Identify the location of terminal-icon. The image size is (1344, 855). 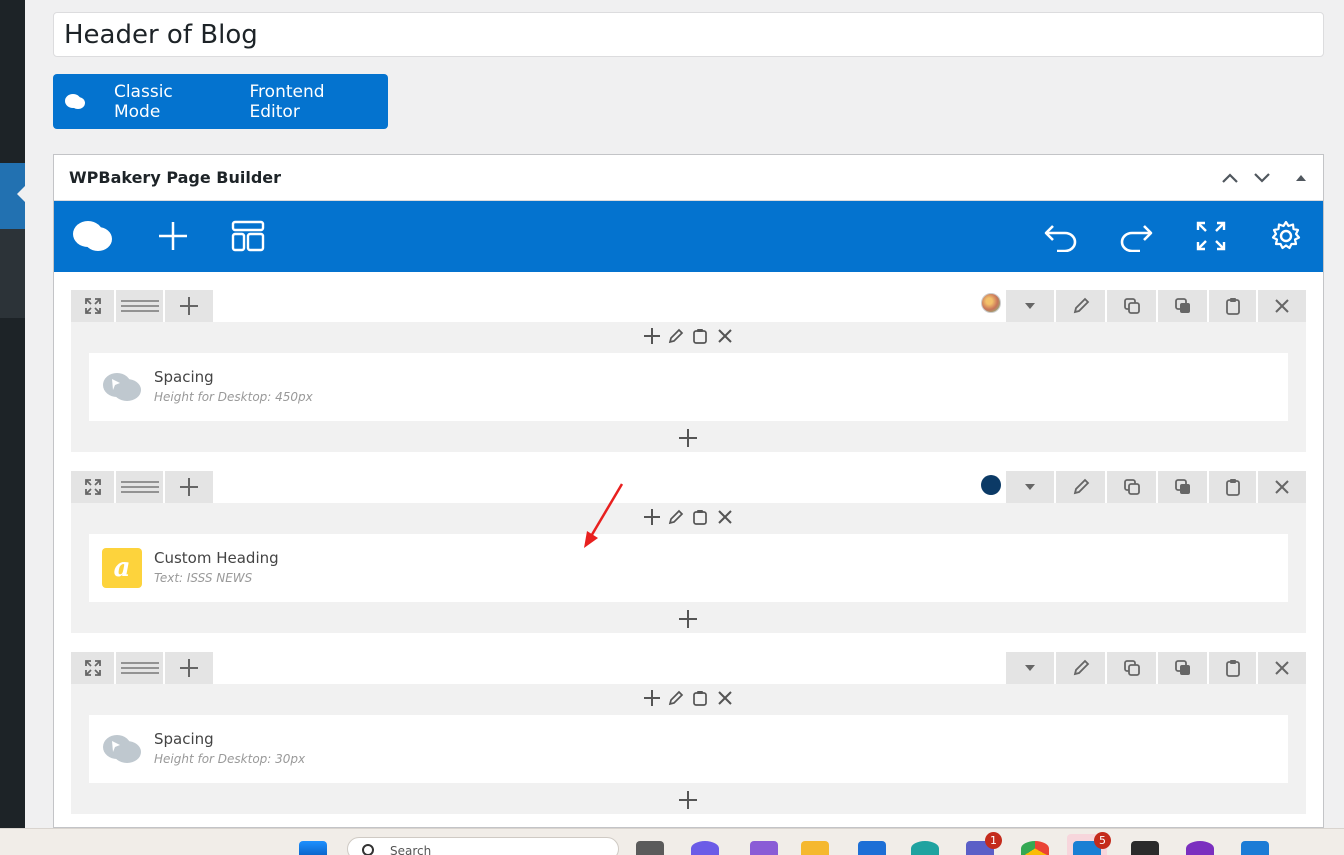
(1145, 848).